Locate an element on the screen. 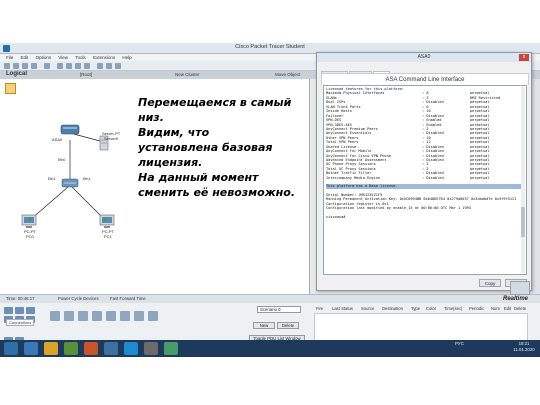 The height and width of the screenshot is (405, 540). pc1-icon is located at coordinates (107, 221).